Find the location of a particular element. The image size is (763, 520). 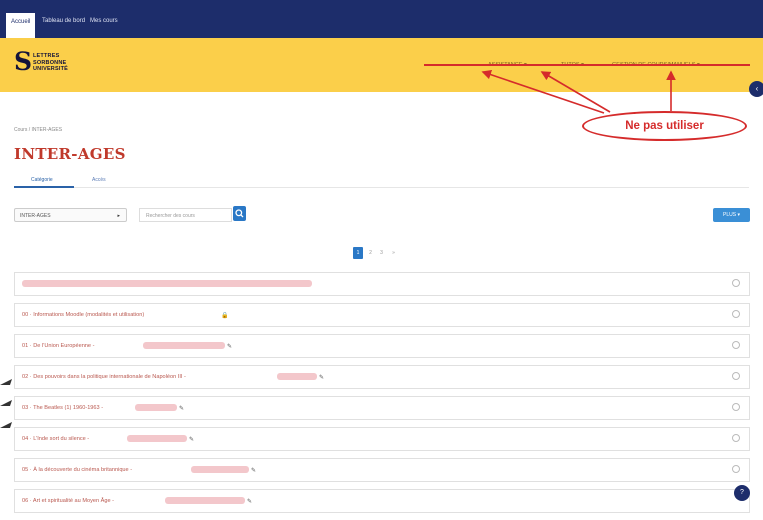

search-button is located at coordinates (239, 213).